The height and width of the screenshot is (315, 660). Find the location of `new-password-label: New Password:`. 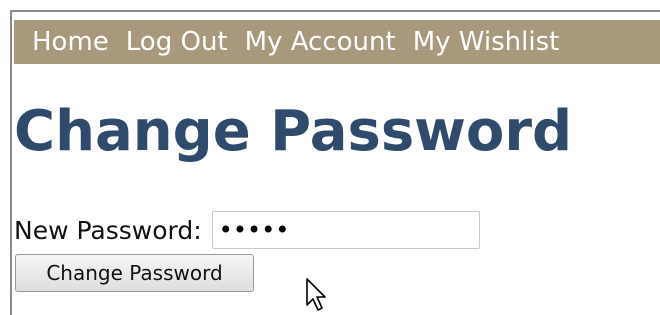

new-password-label: New Password: is located at coordinates (108, 230).